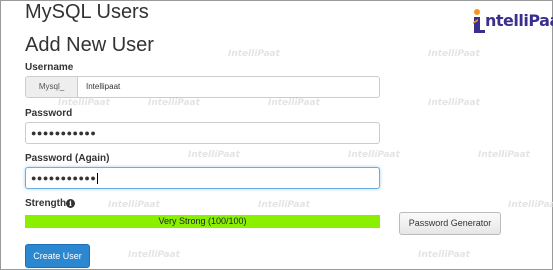 The height and width of the screenshot is (270, 553). I want to click on page-title: MySQL Users, so click(87, 12).